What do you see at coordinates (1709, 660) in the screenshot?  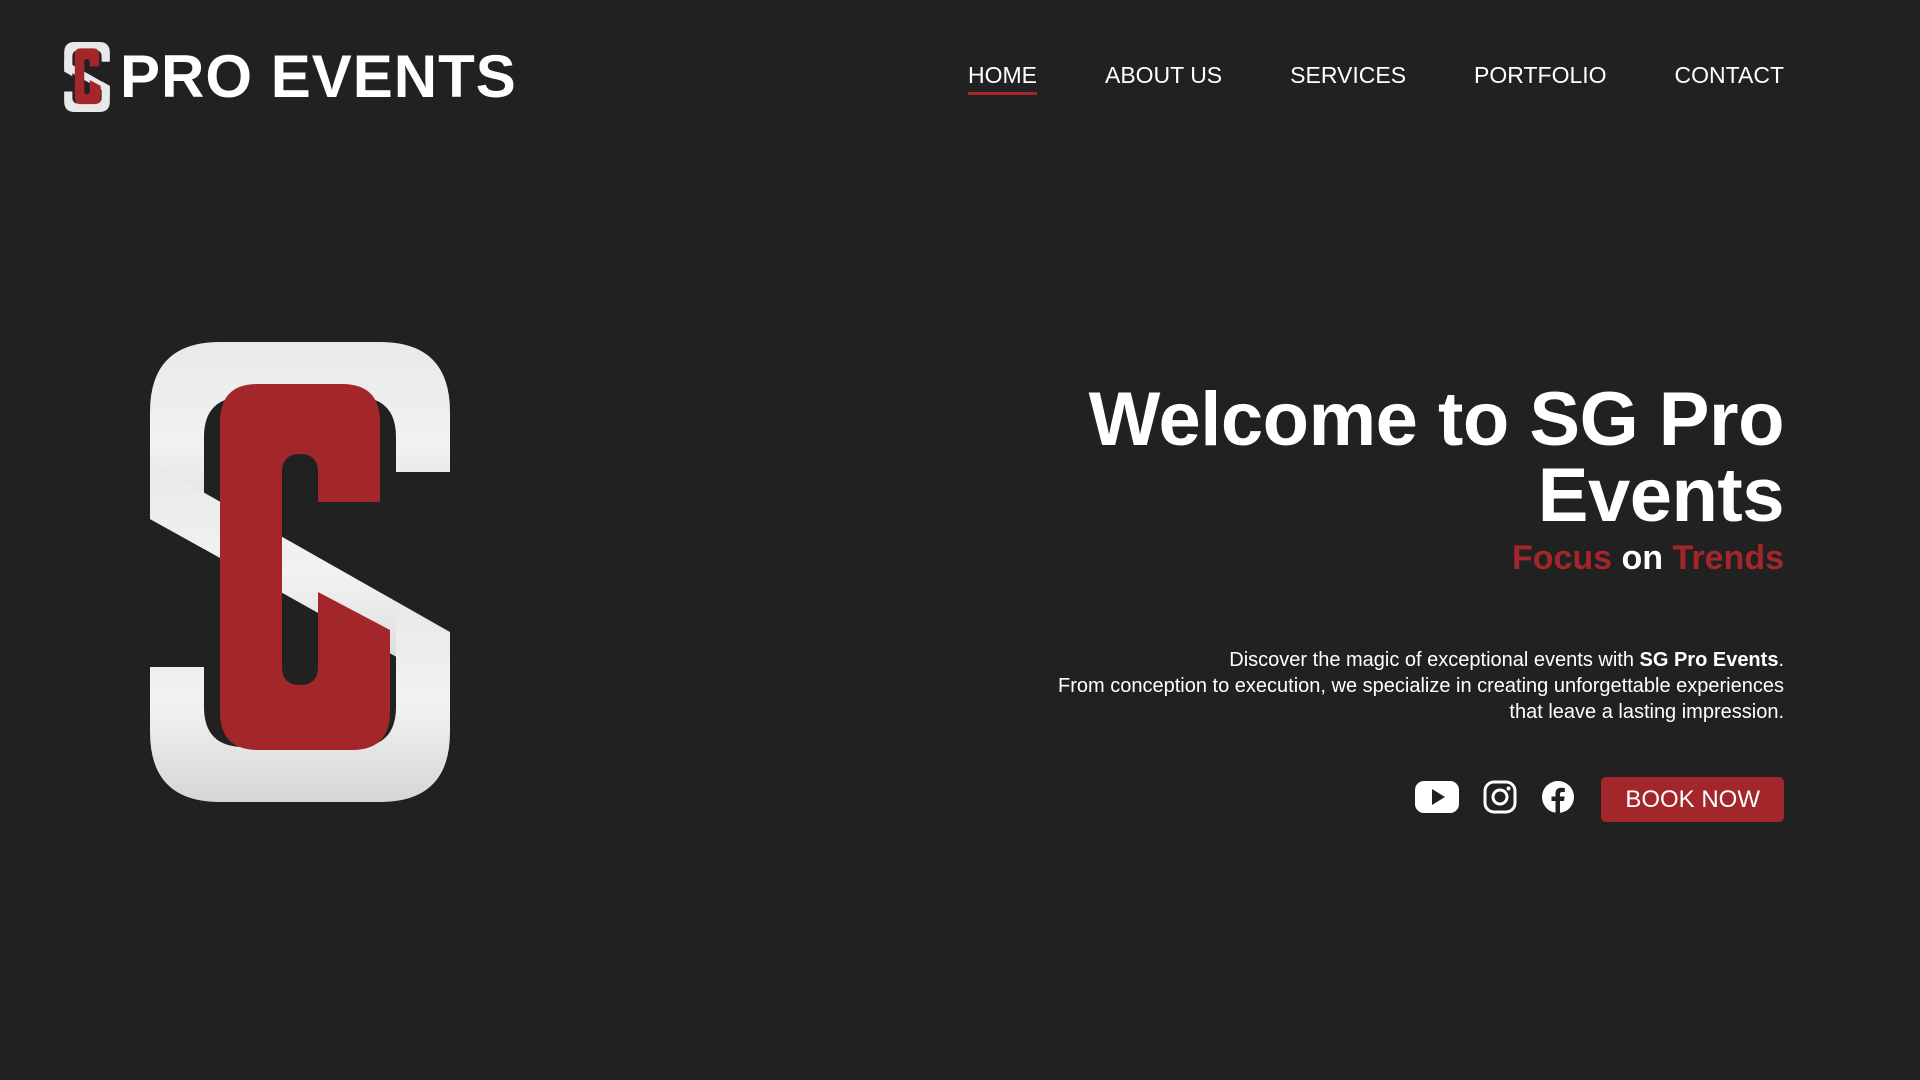 I see `desc-brand-bold: SG Pro Events` at bounding box center [1709, 660].